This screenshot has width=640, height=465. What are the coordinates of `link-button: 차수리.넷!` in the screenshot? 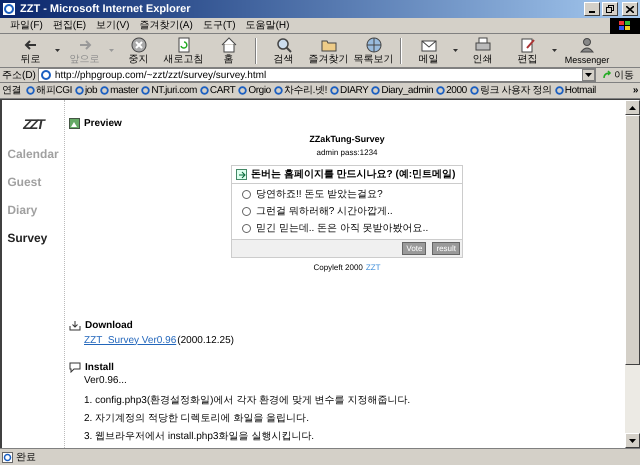 It's located at (301, 90).